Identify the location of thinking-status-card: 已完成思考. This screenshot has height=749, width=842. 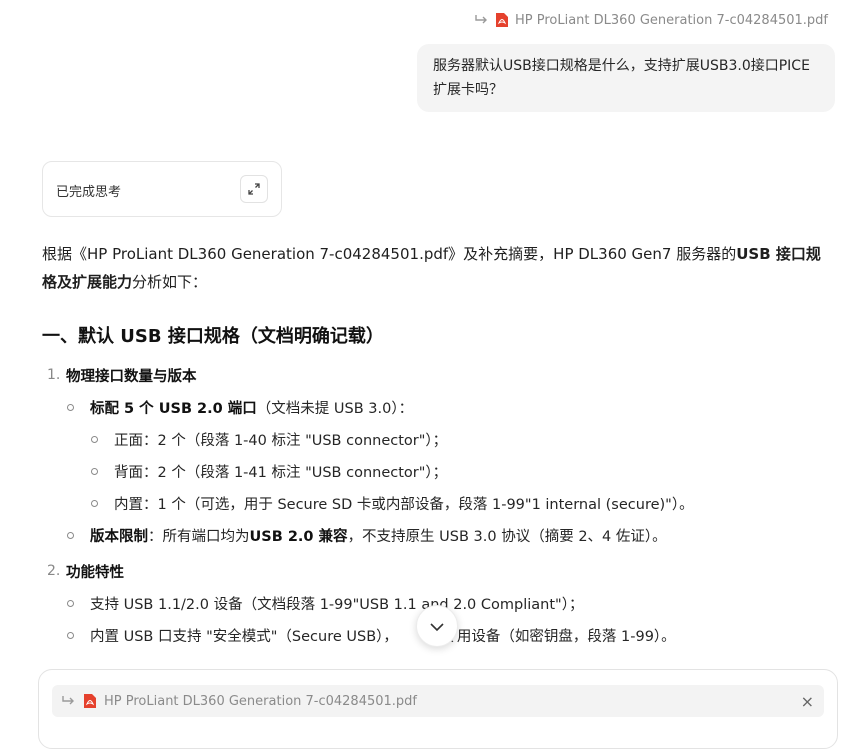
(162, 189).